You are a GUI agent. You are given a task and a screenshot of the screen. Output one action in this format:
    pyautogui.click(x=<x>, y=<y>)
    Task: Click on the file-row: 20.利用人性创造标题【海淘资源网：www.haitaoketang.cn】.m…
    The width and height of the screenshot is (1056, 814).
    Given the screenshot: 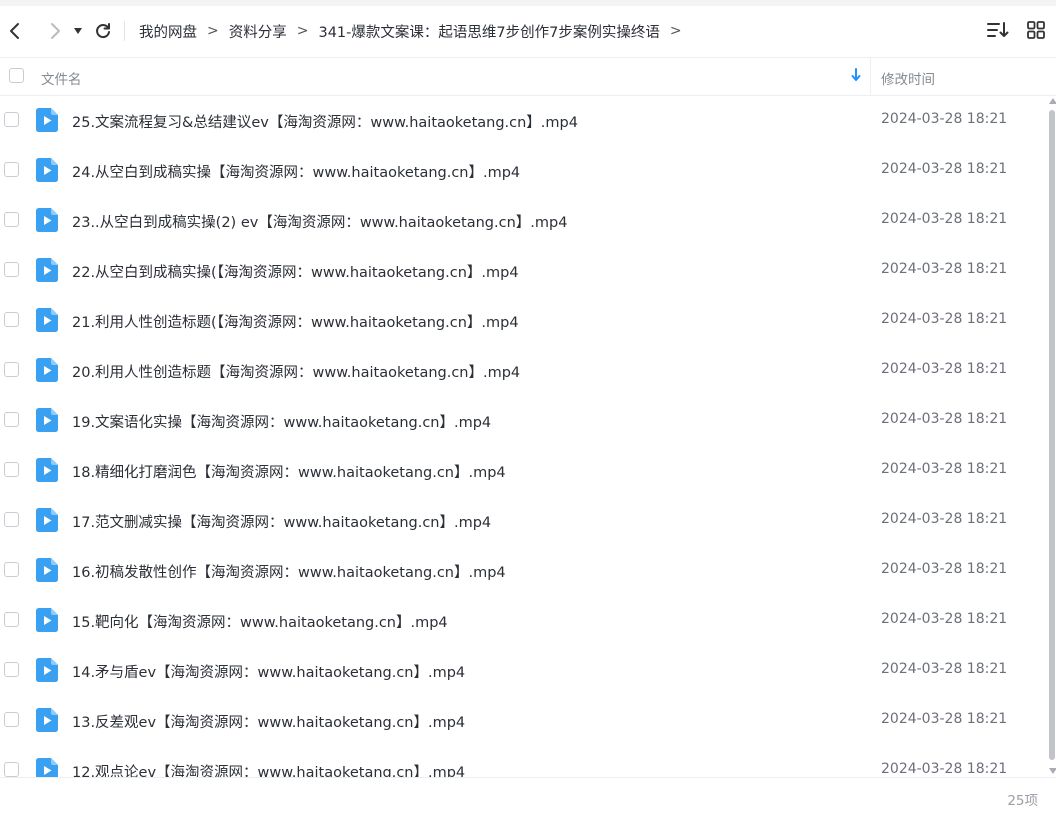 What is the action you would take?
    pyautogui.click(x=523, y=370)
    